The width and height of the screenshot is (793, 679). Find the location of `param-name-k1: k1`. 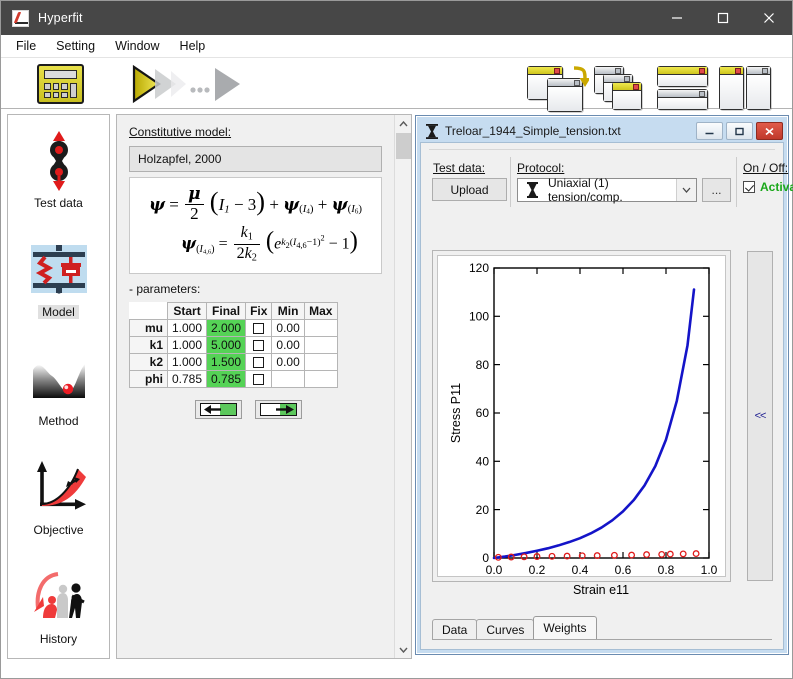

param-name-k1: k1 is located at coordinates (148, 345).